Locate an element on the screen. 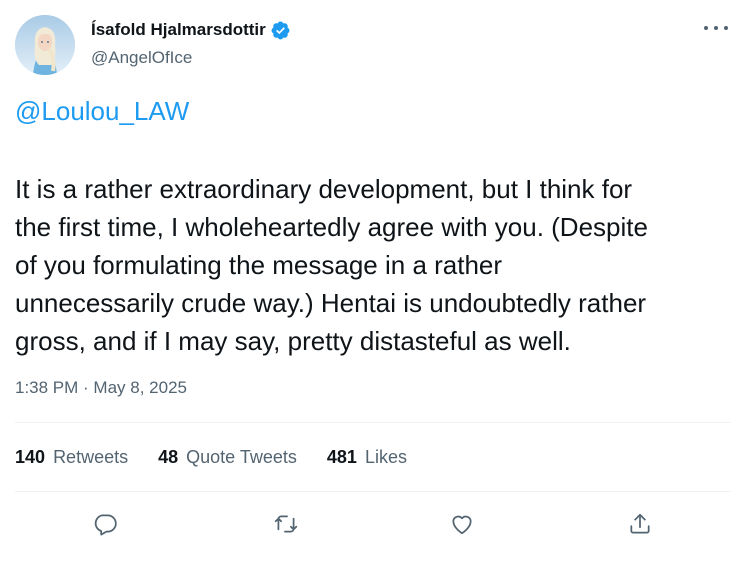 The width and height of the screenshot is (746, 567). likes-count: 481 is located at coordinates (341, 457).